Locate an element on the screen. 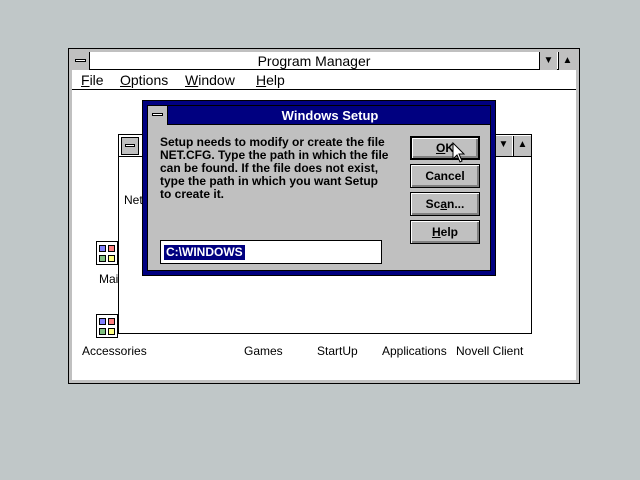 The width and height of the screenshot is (640, 480). program-manager-titlebar: Program Manager ▼ ▲ is located at coordinates (324, 61).